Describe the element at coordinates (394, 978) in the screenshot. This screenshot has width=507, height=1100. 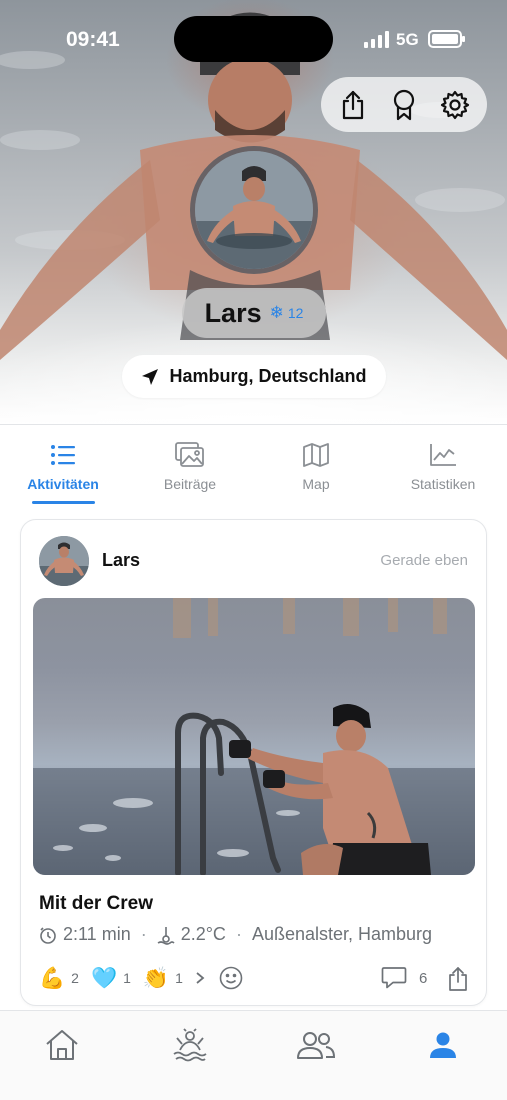
I see `comment-icon` at that location.